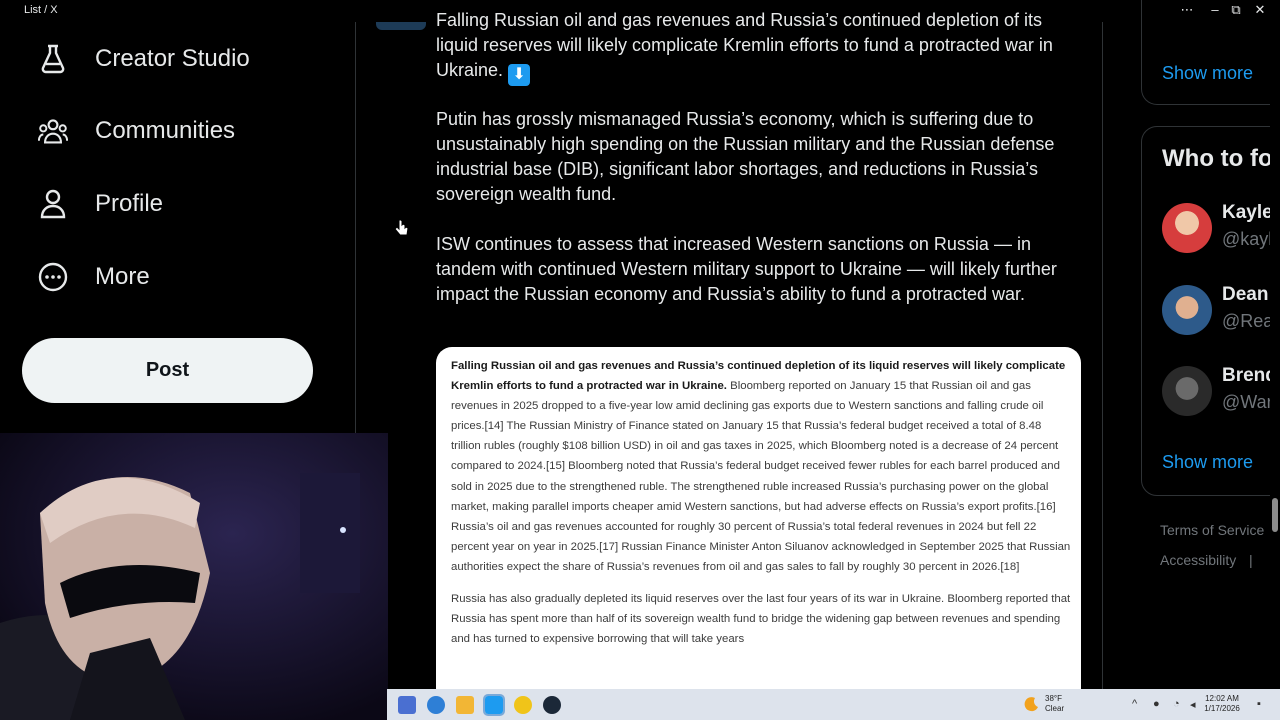 The height and width of the screenshot is (720, 1280). I want to click on microphone-icon: ●, so click(1156, 704).